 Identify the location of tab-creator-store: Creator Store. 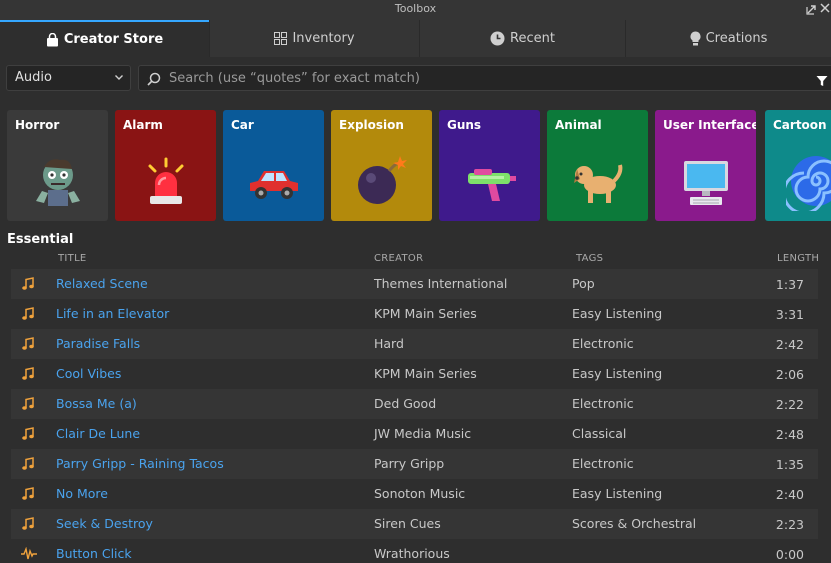
(104, 38).